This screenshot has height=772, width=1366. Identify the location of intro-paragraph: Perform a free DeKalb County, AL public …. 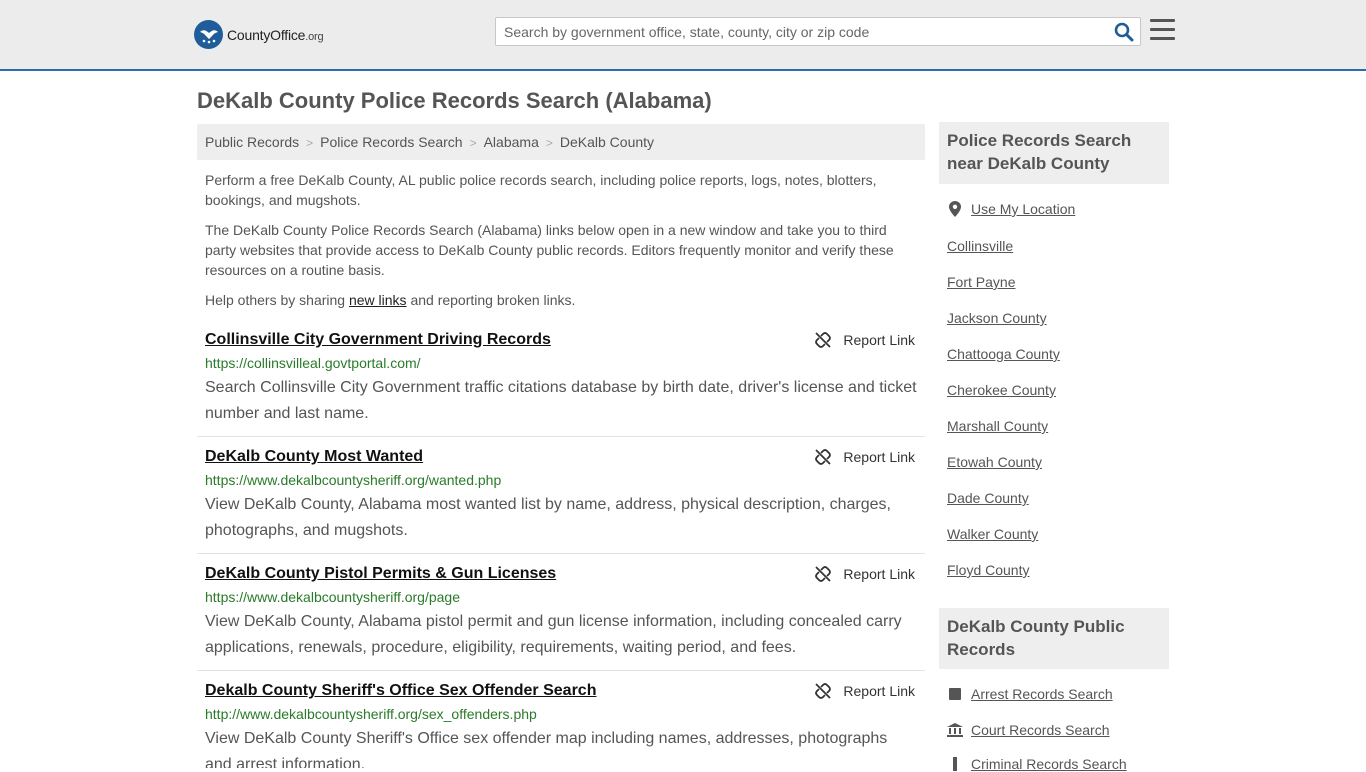
(541, 190).